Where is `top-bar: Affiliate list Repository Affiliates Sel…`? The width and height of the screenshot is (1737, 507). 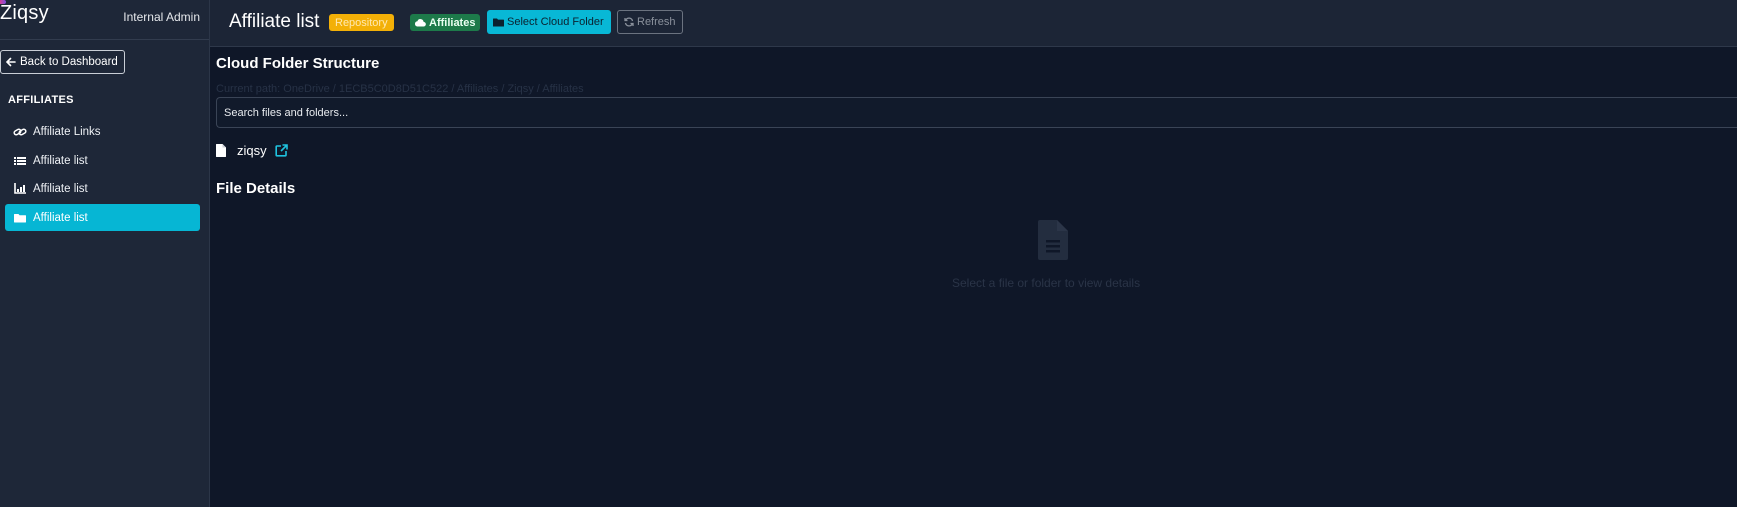 top-bar: Affiliate list Repository Affiliates Sel… is located at coordinates (973, 23).